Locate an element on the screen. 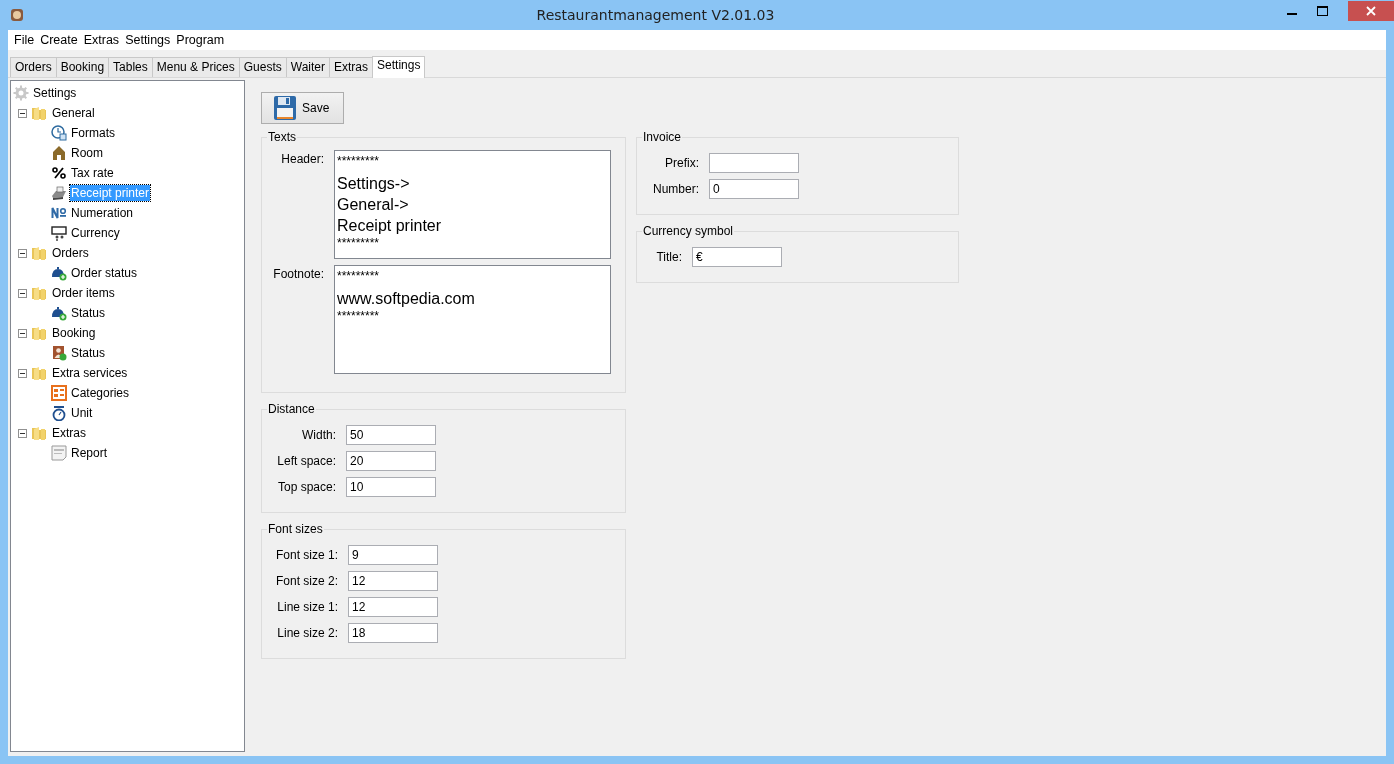 The height and width of the screenshot is (764, 1394). field-label: Title: is located at coordinates (668, 257).